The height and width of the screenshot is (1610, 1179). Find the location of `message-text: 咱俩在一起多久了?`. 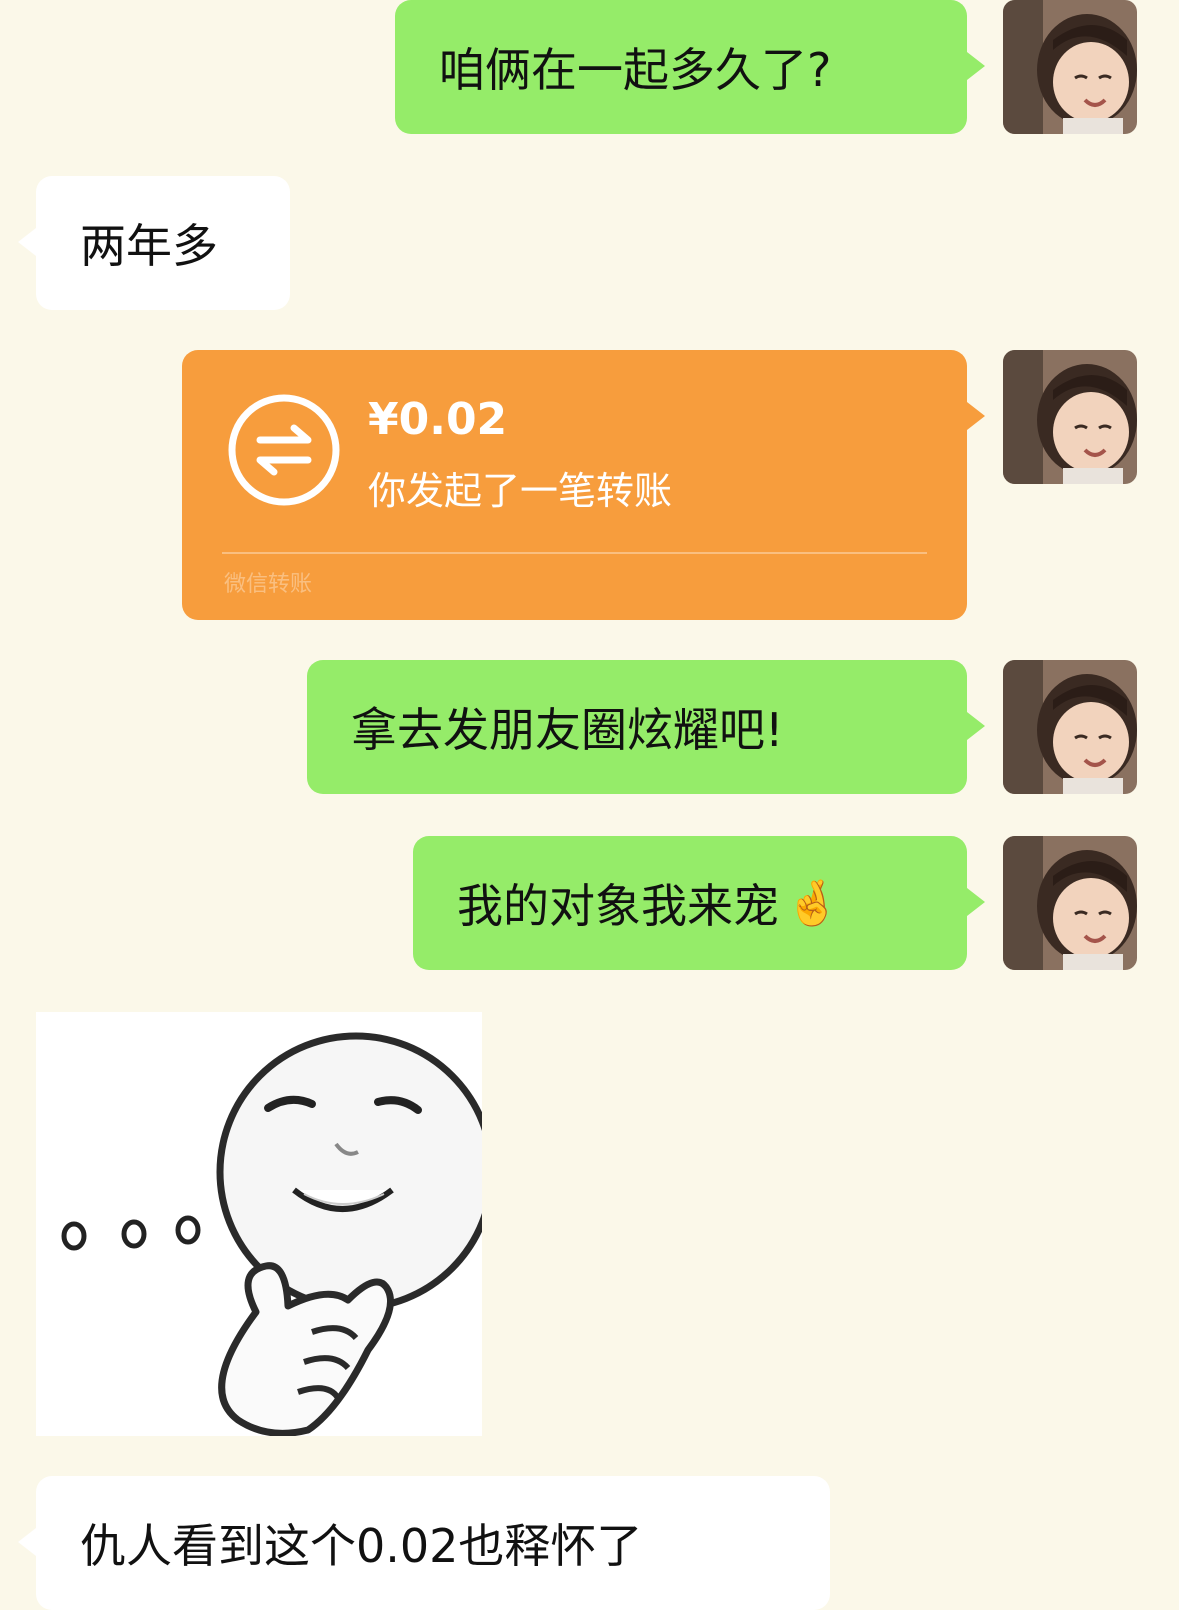

message-text: 咱俩在一起多久了? is located at coordinates (635, 70).